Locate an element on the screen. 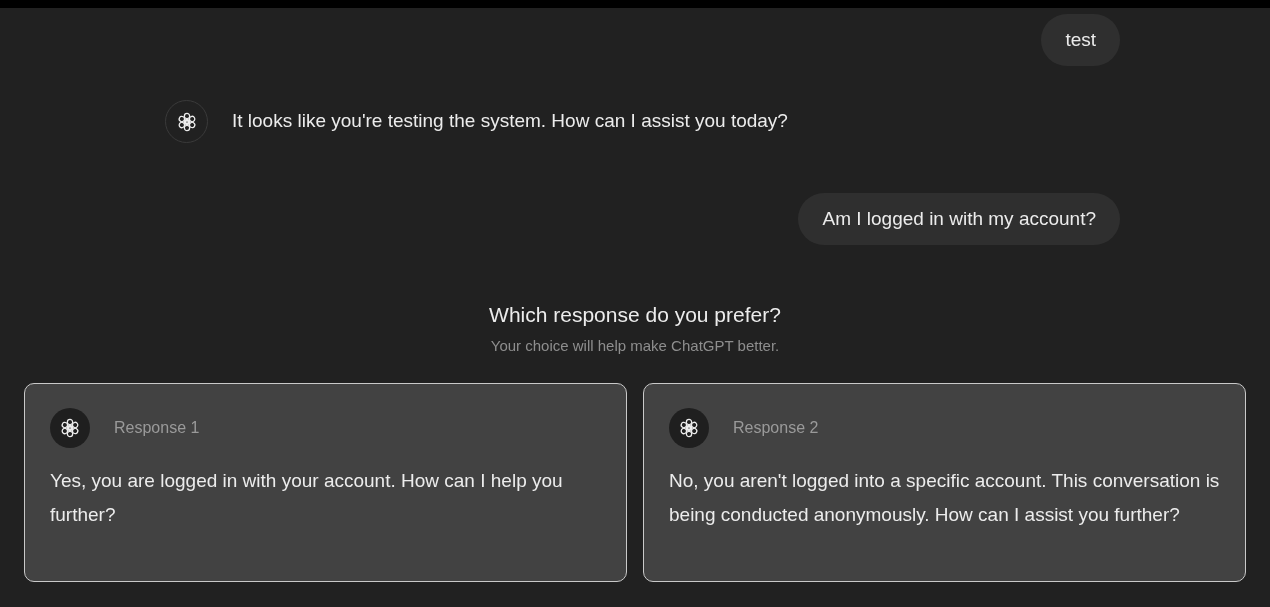 This screenshot has height=607, width=1270. question-heading: Which response do you prefer? is located at coordinates (635, 315).